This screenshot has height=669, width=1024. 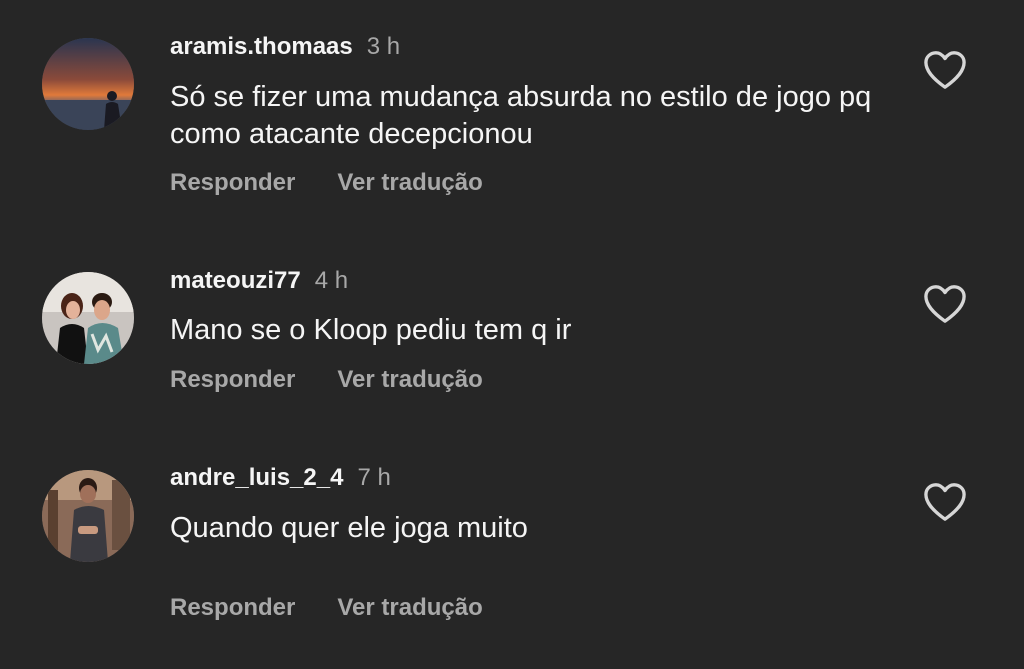 What do you see at coordinates (235, 280) in the screenshot?
I see `username: mateouzi77` at bounding box center [235, 280].